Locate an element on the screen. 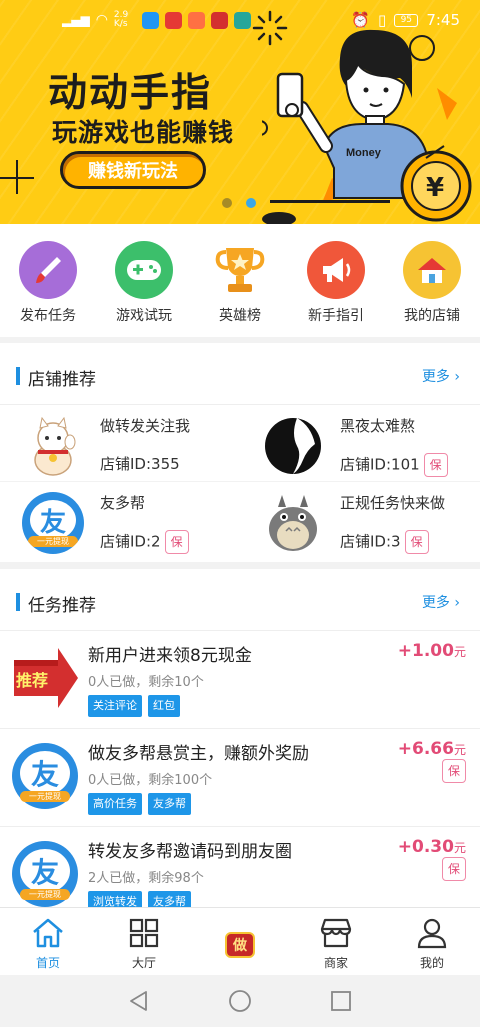 The width and height of the screenshot is (480, 1027). carousel-dot-active is located at coordinates (251, 203).